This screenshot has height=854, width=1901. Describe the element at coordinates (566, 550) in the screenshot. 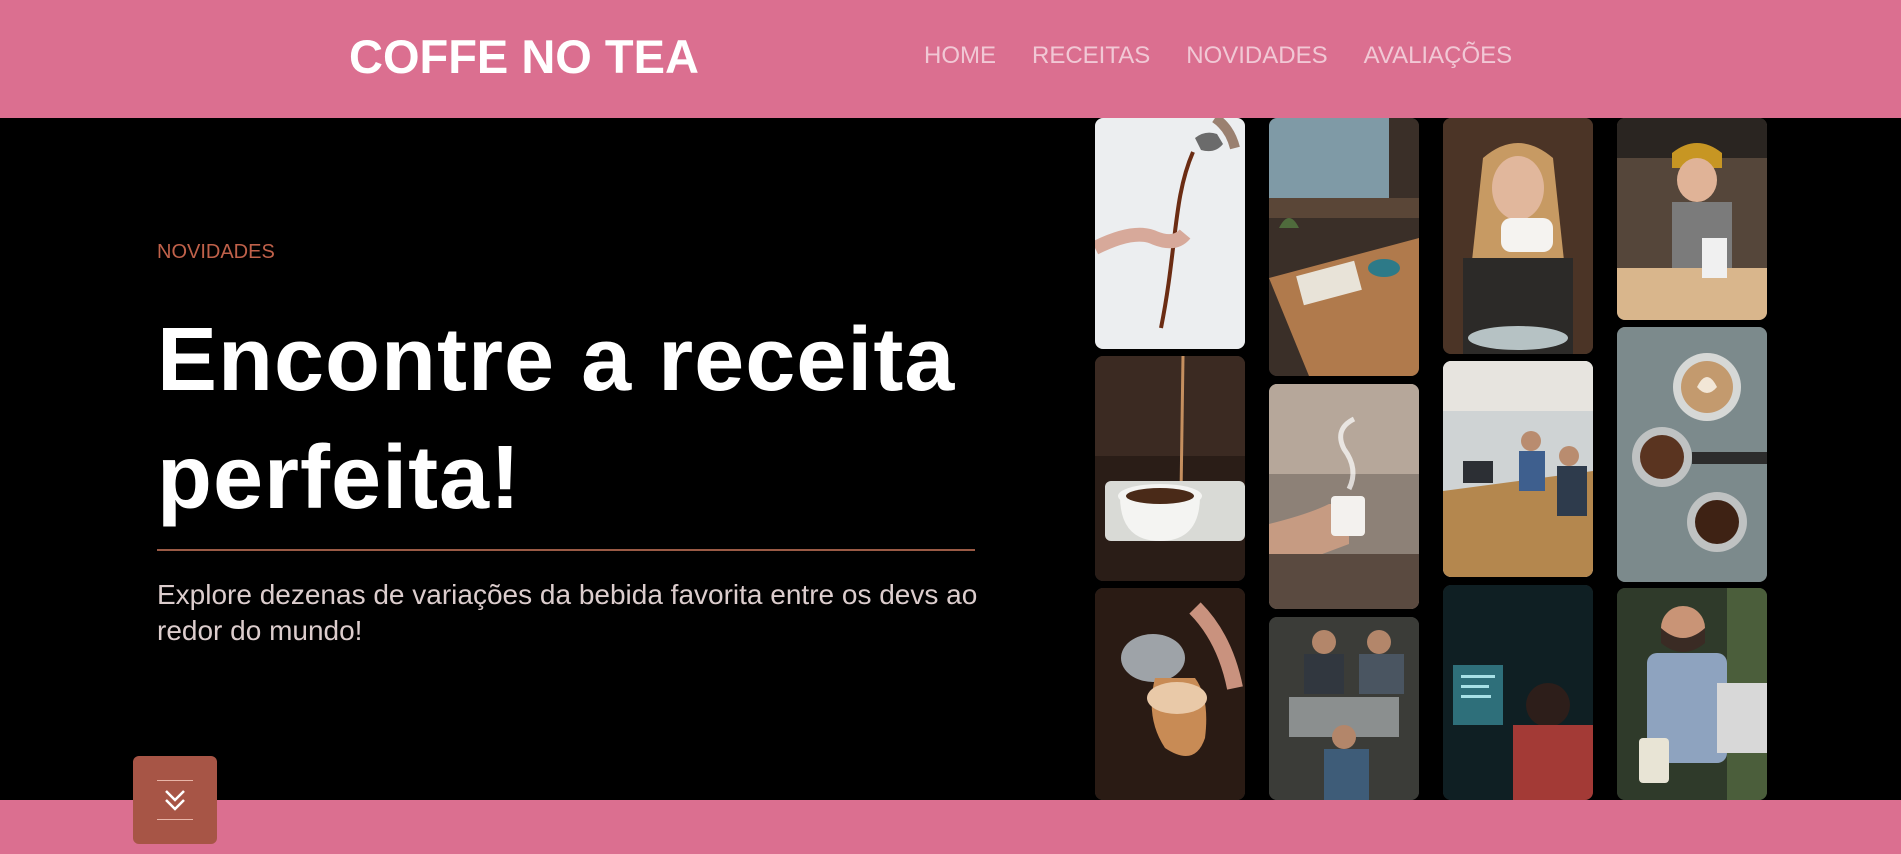

I see `hero-divider` at that location.